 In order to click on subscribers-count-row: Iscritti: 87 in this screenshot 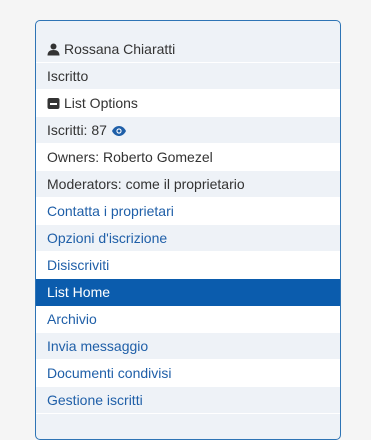, I will do `click(188, 130)`.